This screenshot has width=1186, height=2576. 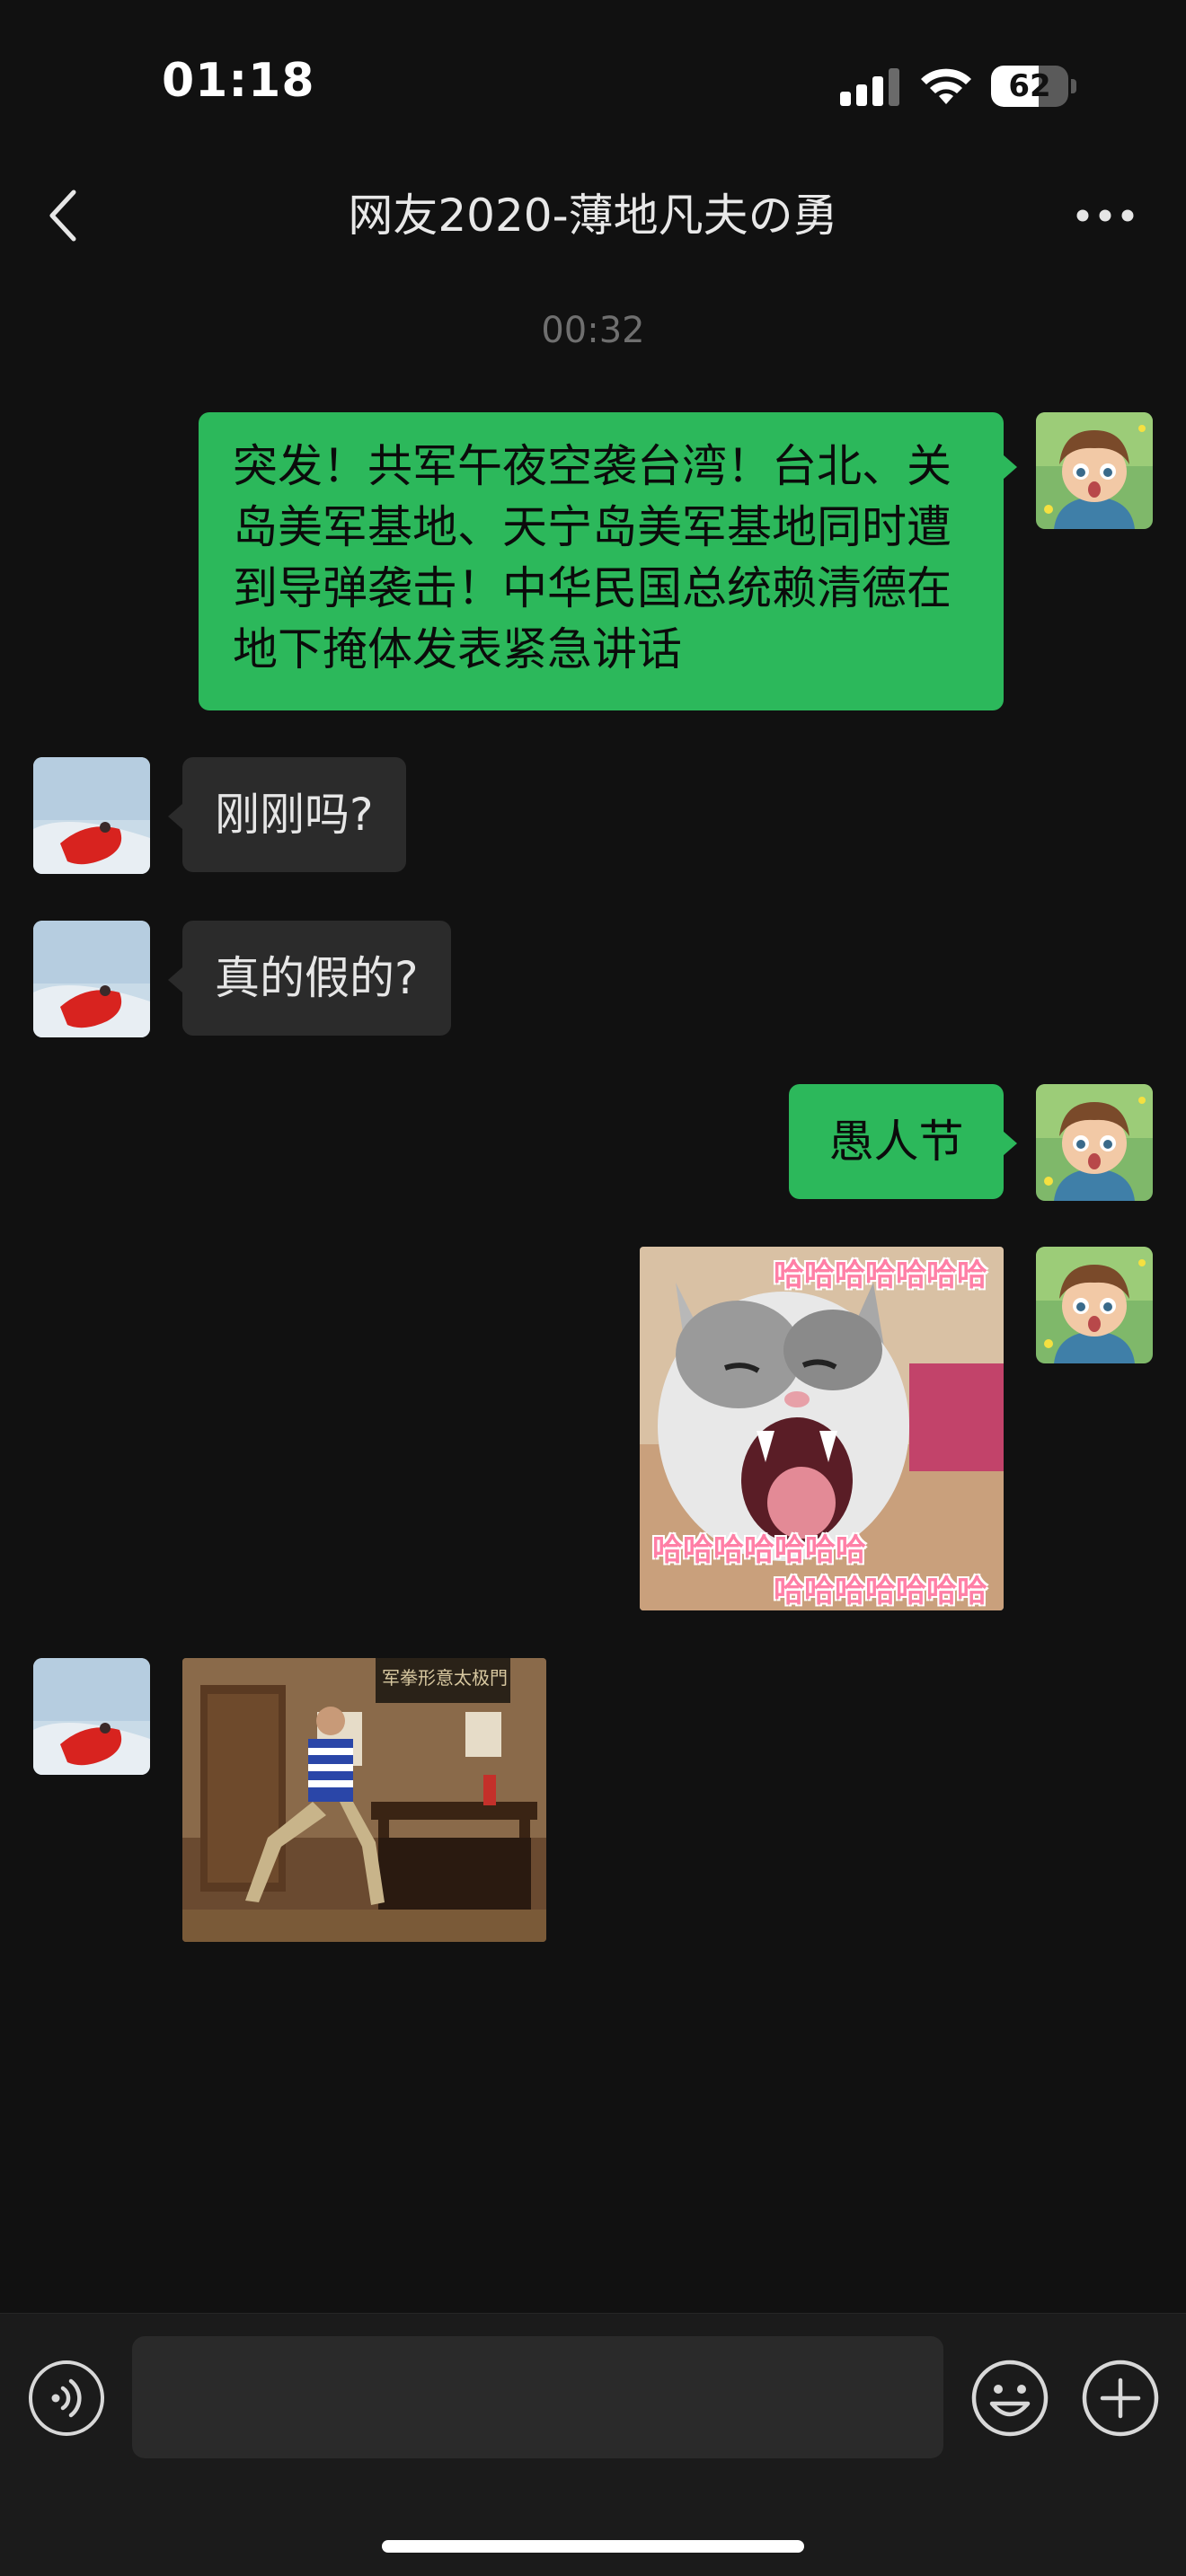 I want to click on battery-level: 62, so click(x=1029, y=86).